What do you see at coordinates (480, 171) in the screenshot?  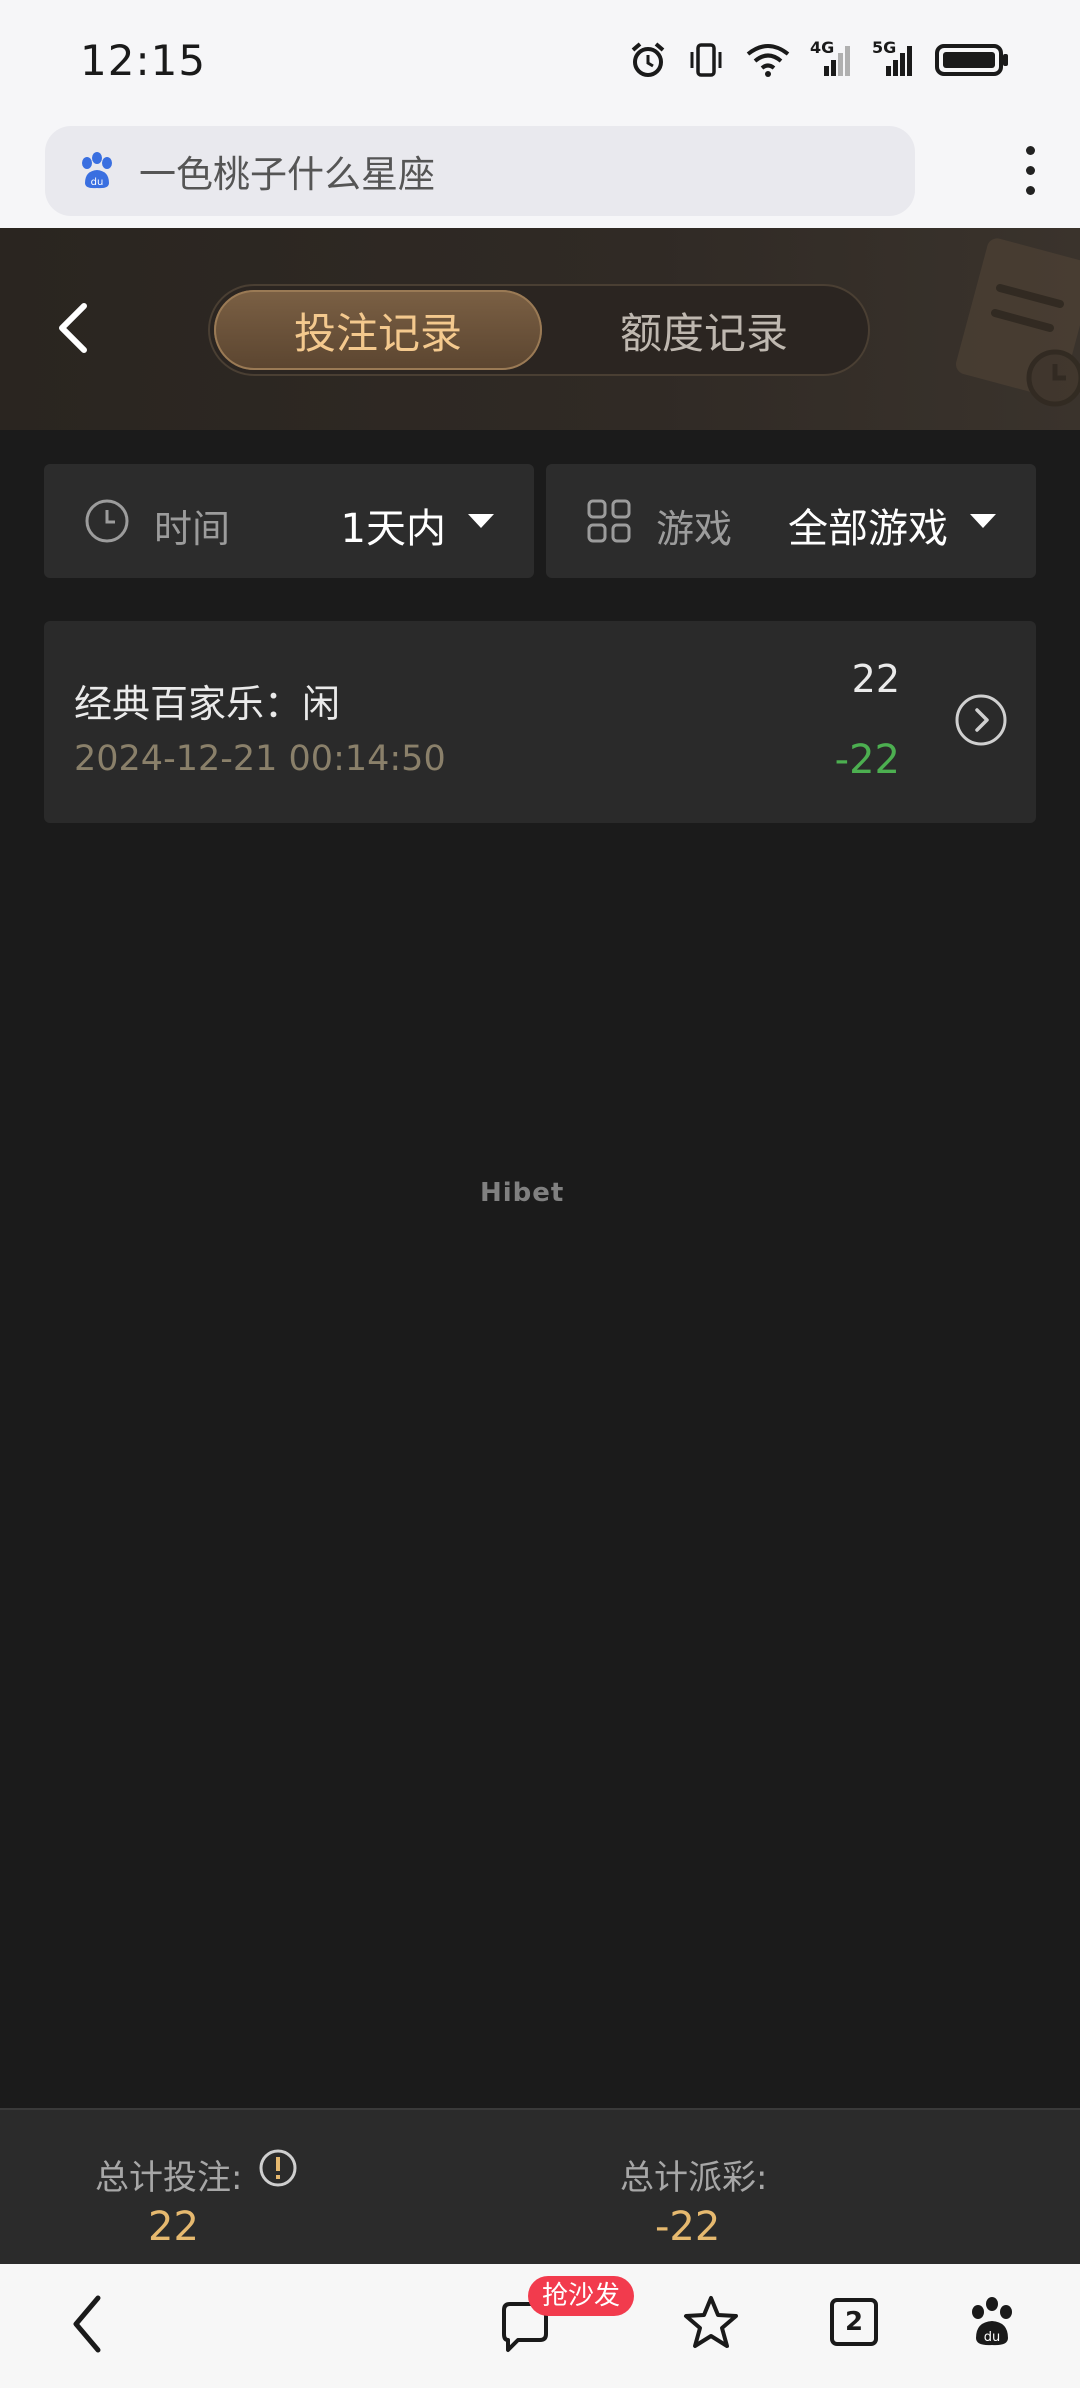 I see `search-box: du 一色桃子什么星座` at bounding box center [480, 171].